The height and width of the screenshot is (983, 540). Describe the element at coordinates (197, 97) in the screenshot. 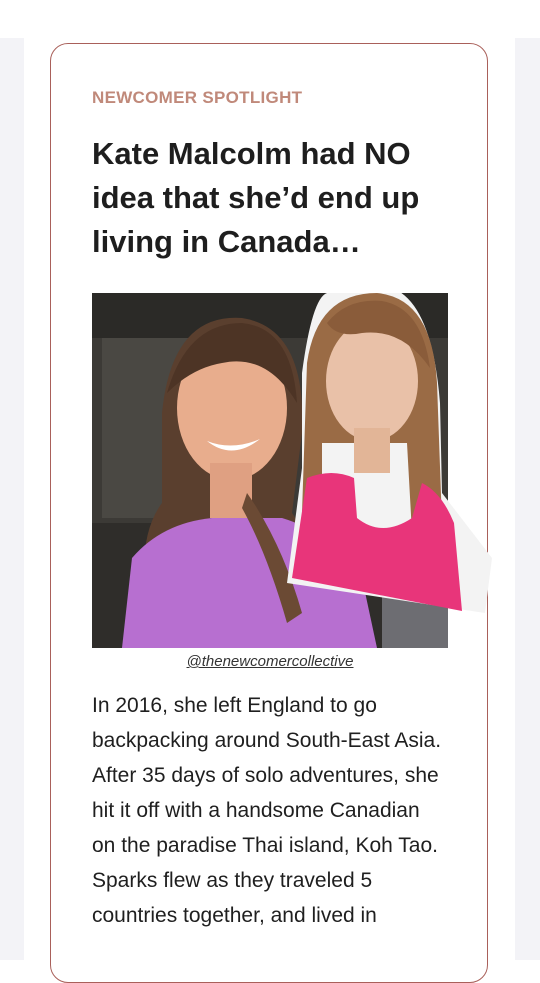

I see `category-label: NEWCOMER SPOTLIGHT` at that location.